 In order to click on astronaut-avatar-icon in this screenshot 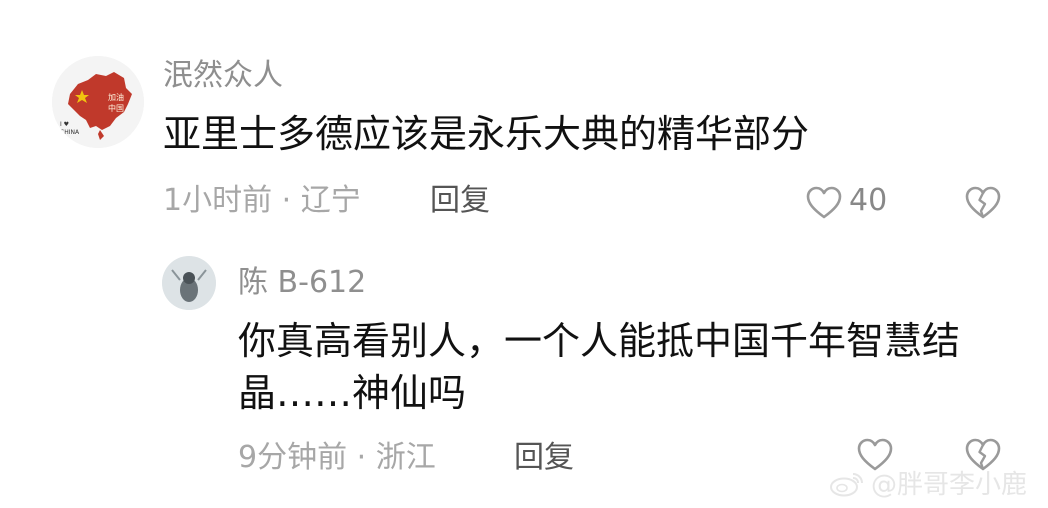, I will do `click(189, 283)`.